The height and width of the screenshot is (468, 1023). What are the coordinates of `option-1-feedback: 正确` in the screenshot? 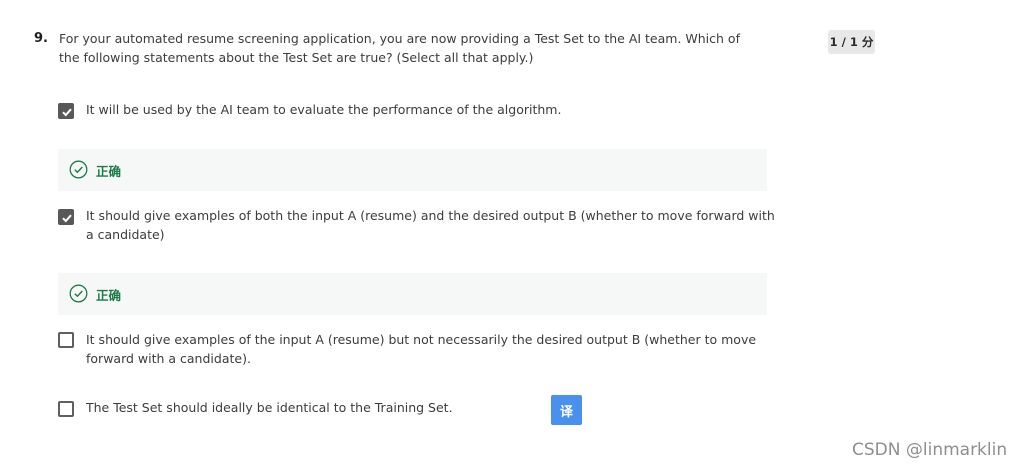 It's located at (412, 170).